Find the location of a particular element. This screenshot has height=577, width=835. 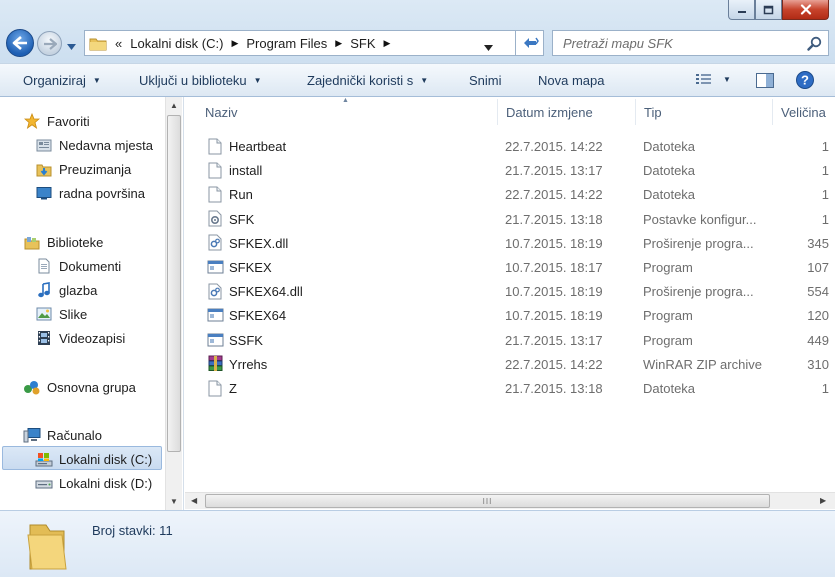

nav-item-computer: Računalo is located at coordinates (62, 435).